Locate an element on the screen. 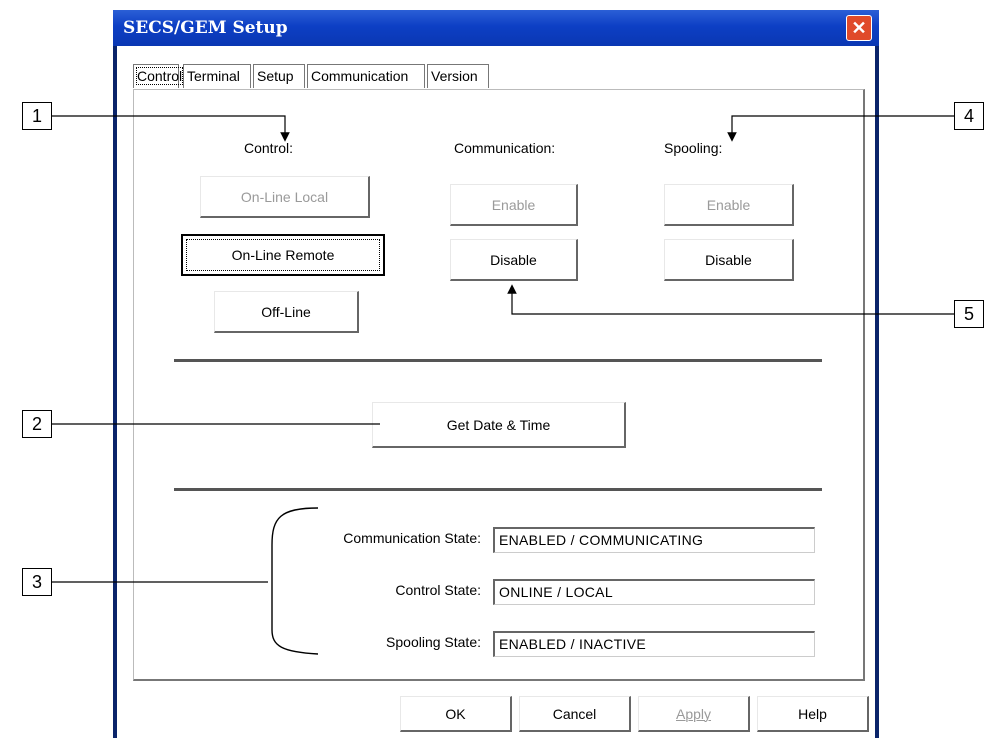 The height and width of the screenshot is (738, 986). callout-2: 2 is located at coordinates (37, 424).